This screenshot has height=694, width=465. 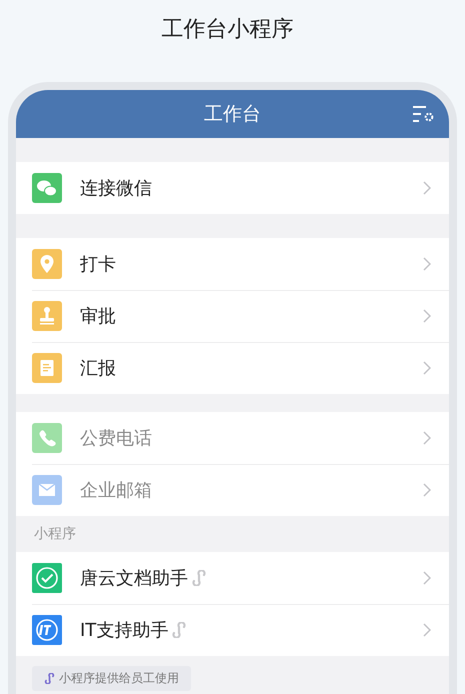 What do you see at coordinates (232, 630) in the screenshot?
I see `mini-program-item: IT支持助手` at bounding box center [232, 630].